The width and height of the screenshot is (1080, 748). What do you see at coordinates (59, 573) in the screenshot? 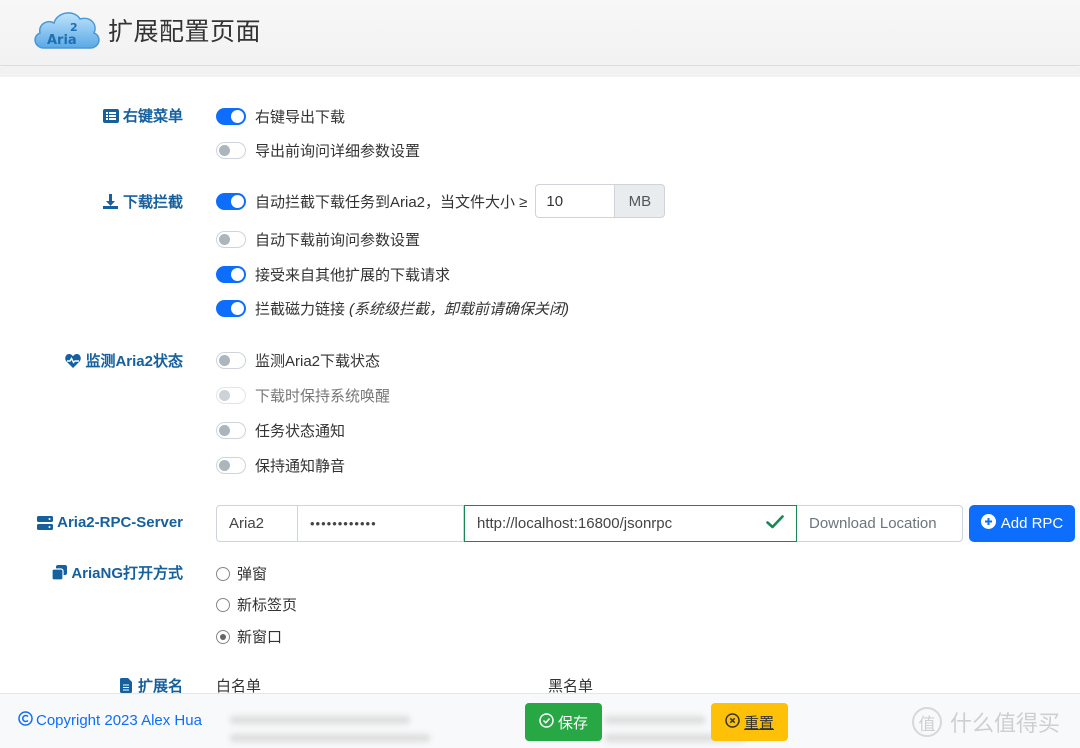
I see `window-icon` at bounding box center [59, 573].